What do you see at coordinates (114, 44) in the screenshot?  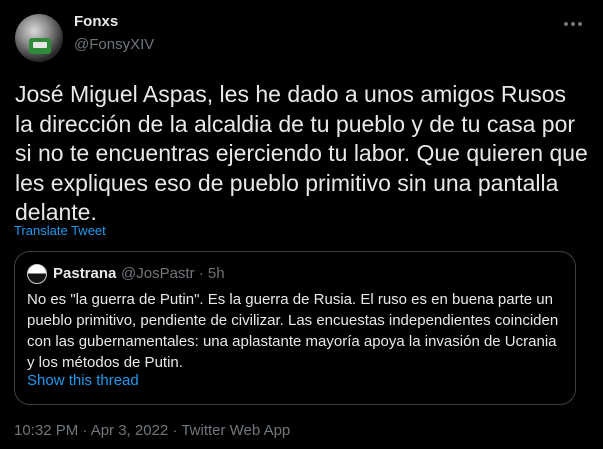 I see `author-handle: @FonsyXIV` at bounding box center [114, 44].